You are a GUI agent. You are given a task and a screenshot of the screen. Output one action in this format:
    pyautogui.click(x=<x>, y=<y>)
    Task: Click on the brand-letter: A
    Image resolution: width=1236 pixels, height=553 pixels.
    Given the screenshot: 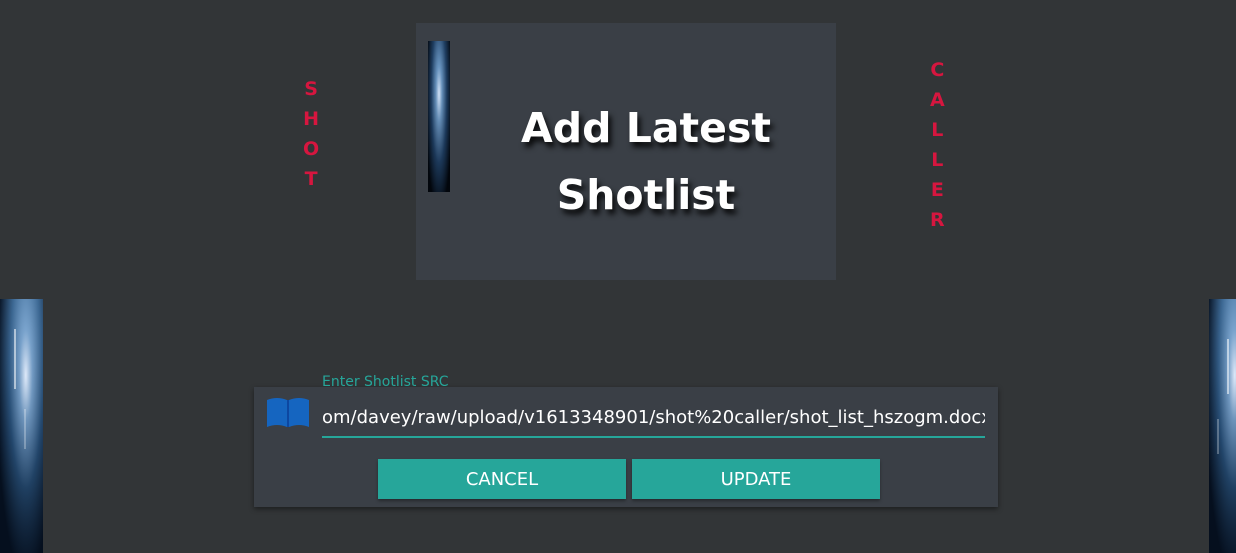 What is the action you would take?
    pyautogui.click(x=937, y=100)
    